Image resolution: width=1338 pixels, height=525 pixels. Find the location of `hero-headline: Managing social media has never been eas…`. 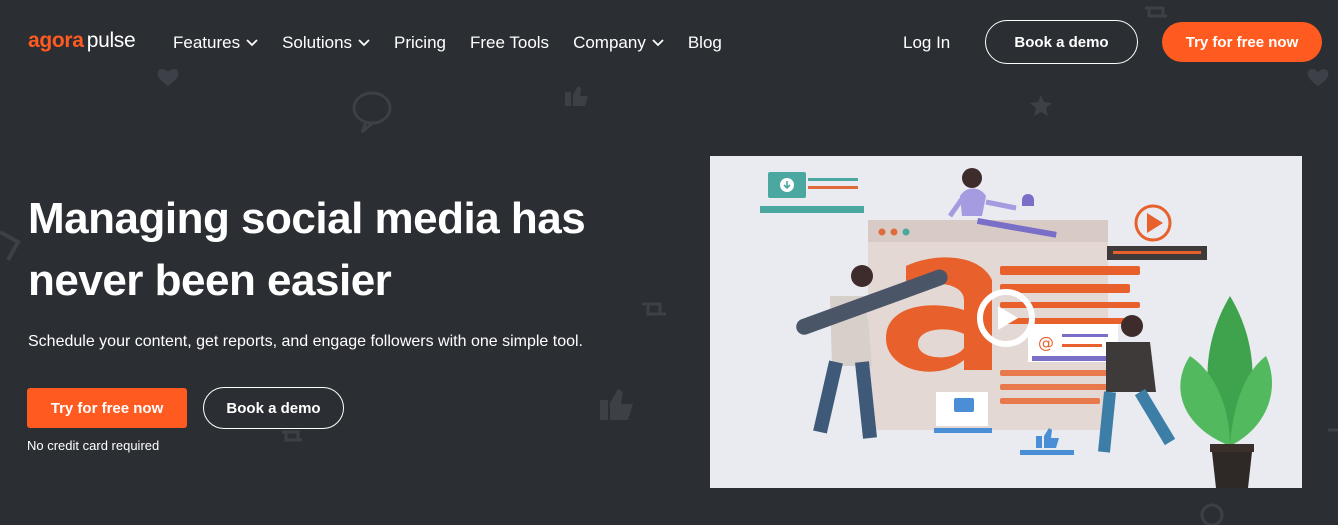

hero-headline: Managing social media has never been eas… is located at coordinates (307, 249).